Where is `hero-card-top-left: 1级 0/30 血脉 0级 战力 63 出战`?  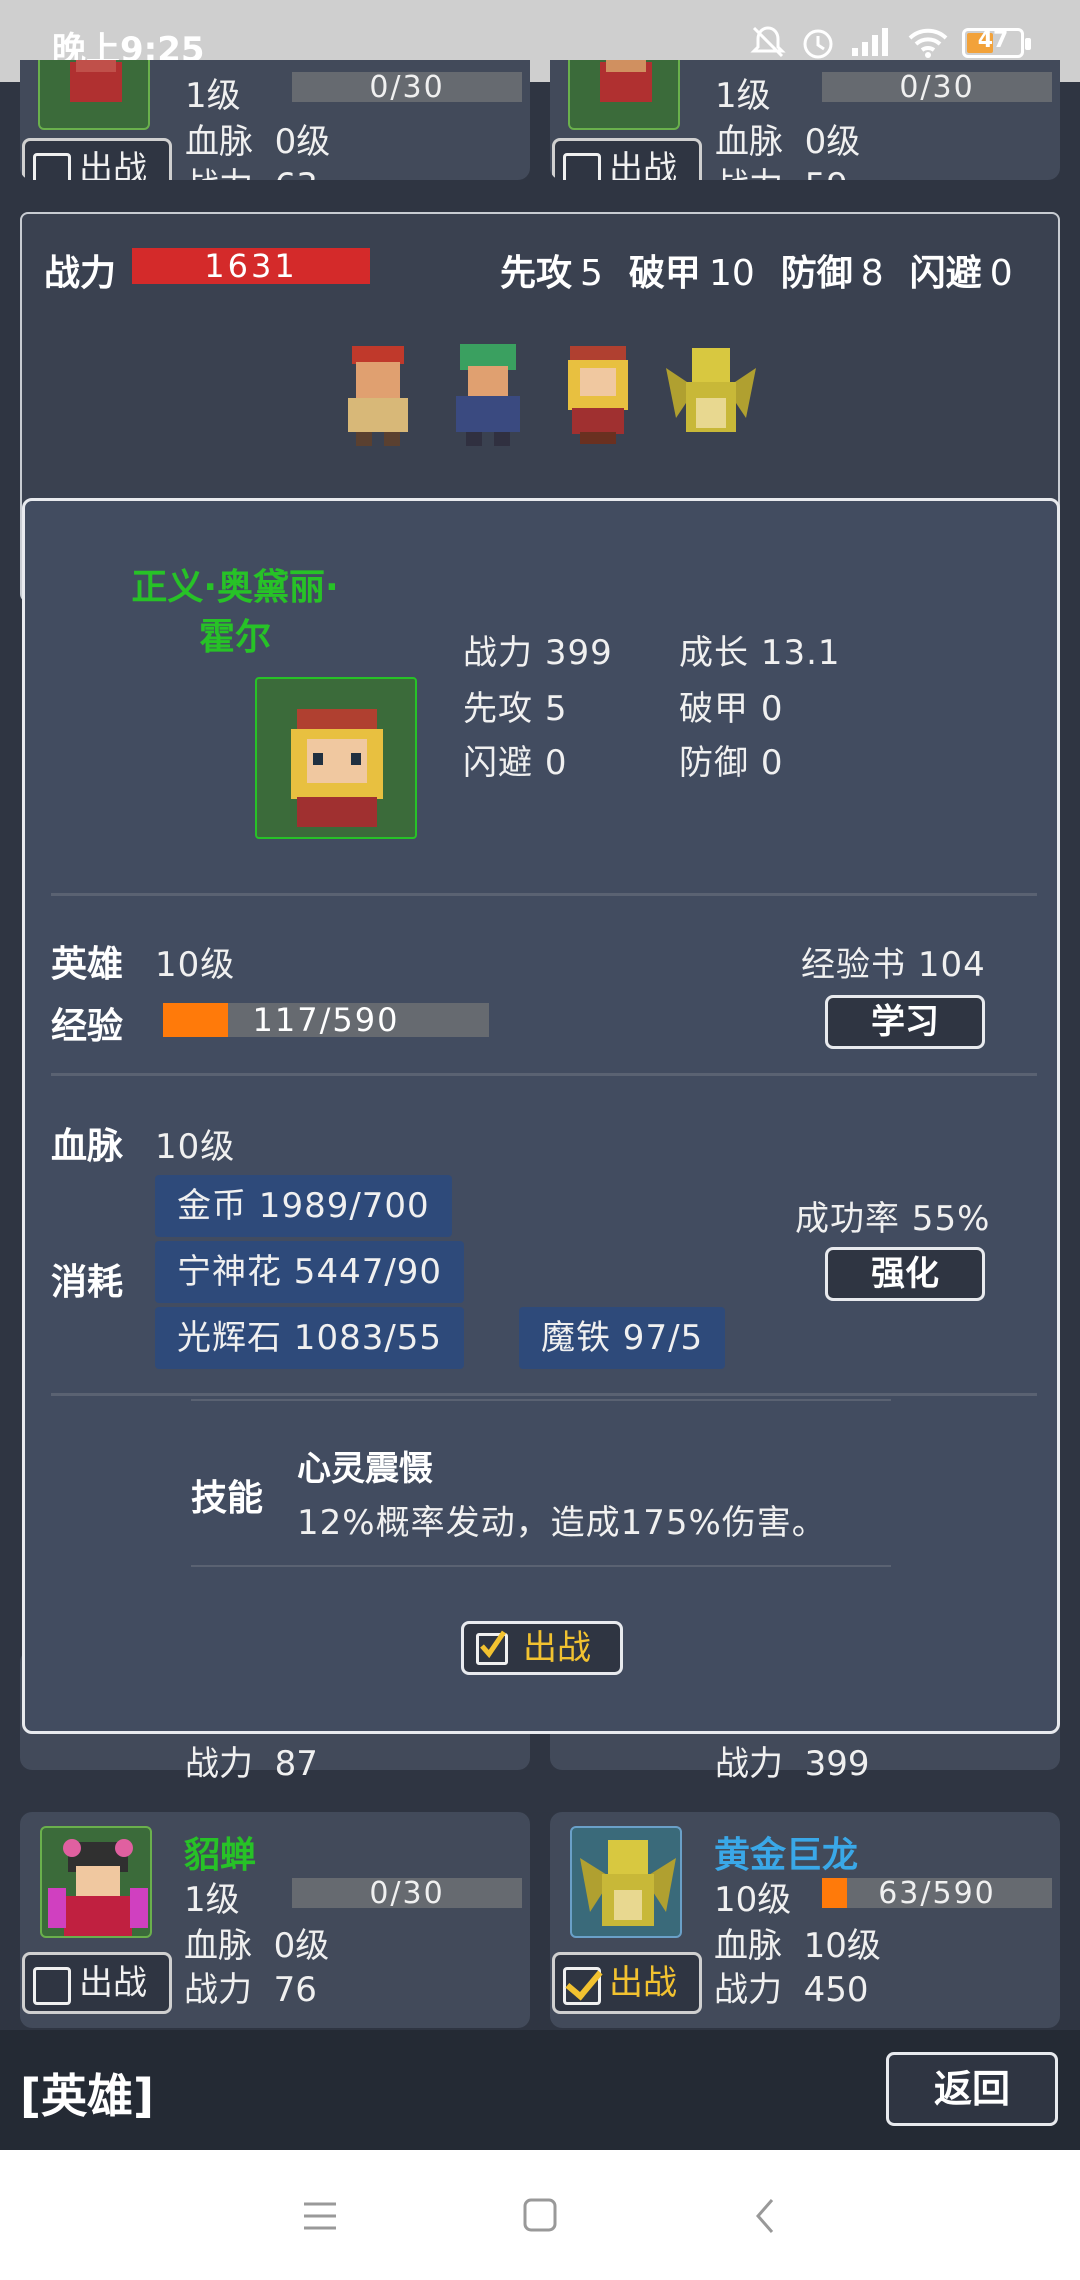
hero-card-top-left: 1级 0/30 血脉 0级 战力 63 出战 is located at coordinates (275, 120).